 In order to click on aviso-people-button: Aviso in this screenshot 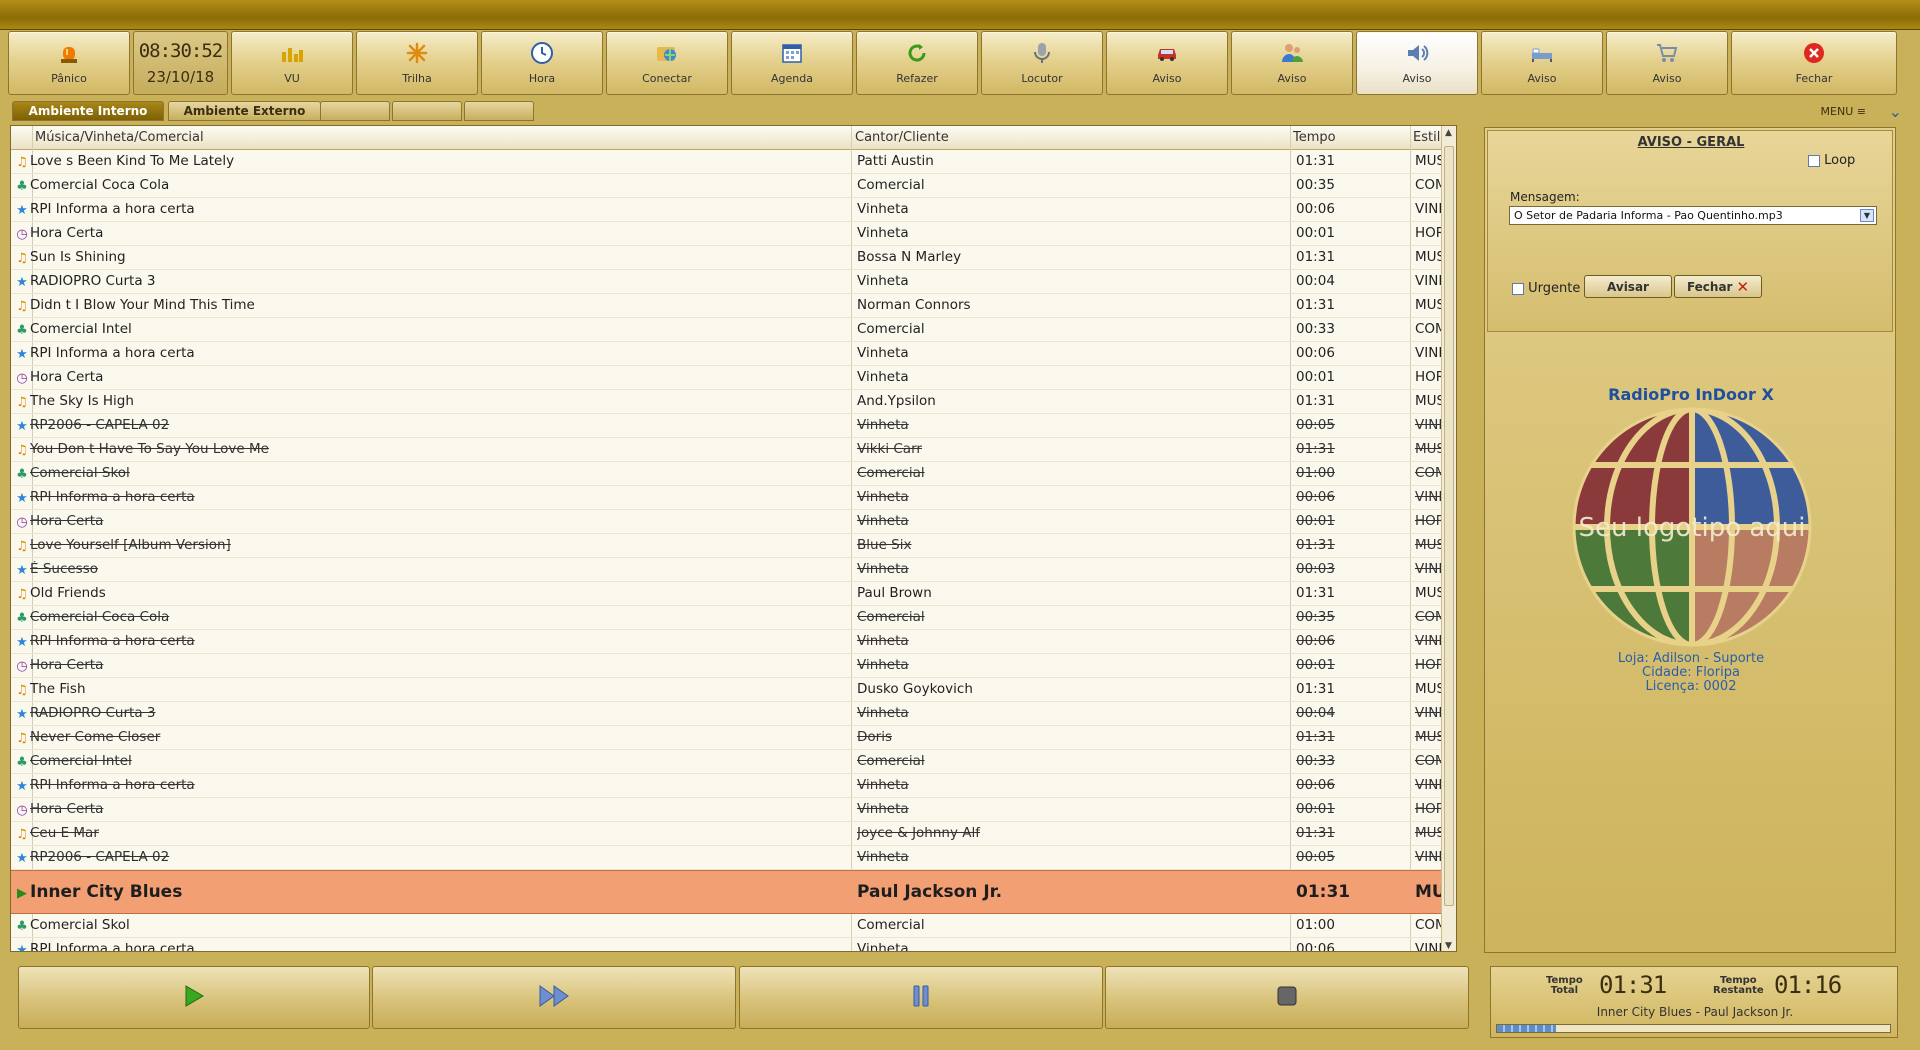, I will do `click(1292, 63)`.